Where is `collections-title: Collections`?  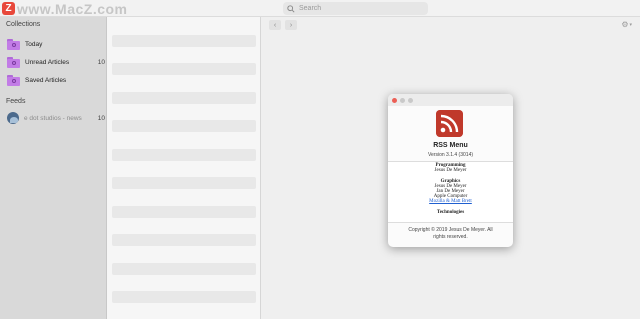 collections-title: Collections is located at coordinates (23, 24).